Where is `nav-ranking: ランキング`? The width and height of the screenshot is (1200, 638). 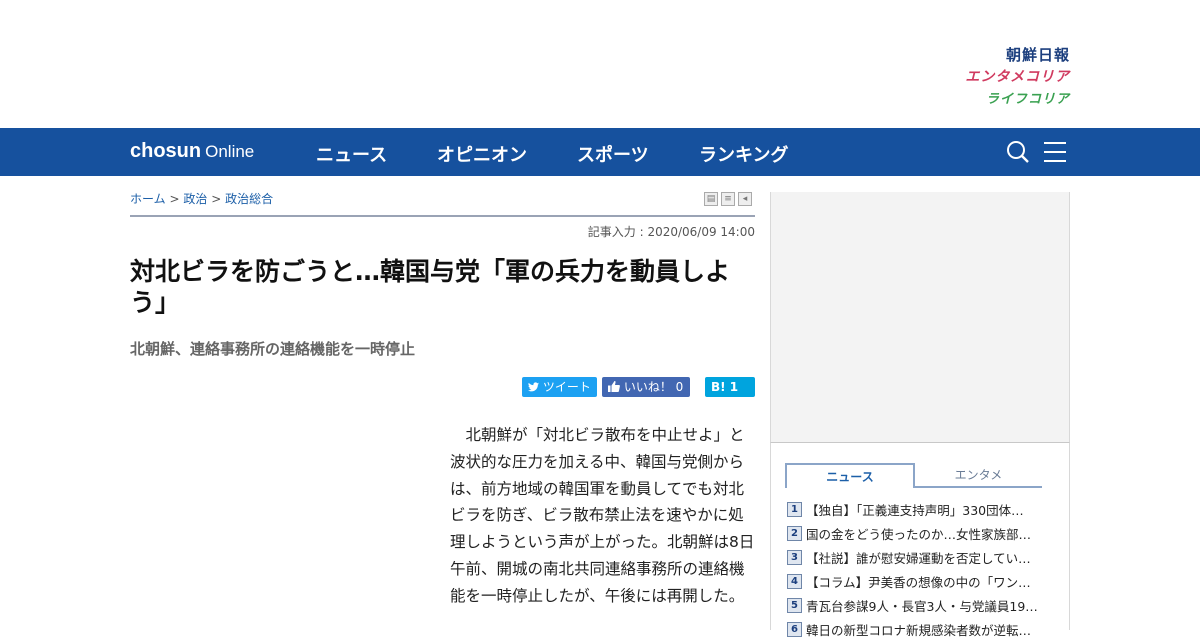
nav-ranking: ランキング is located at coordinates (743, 154).